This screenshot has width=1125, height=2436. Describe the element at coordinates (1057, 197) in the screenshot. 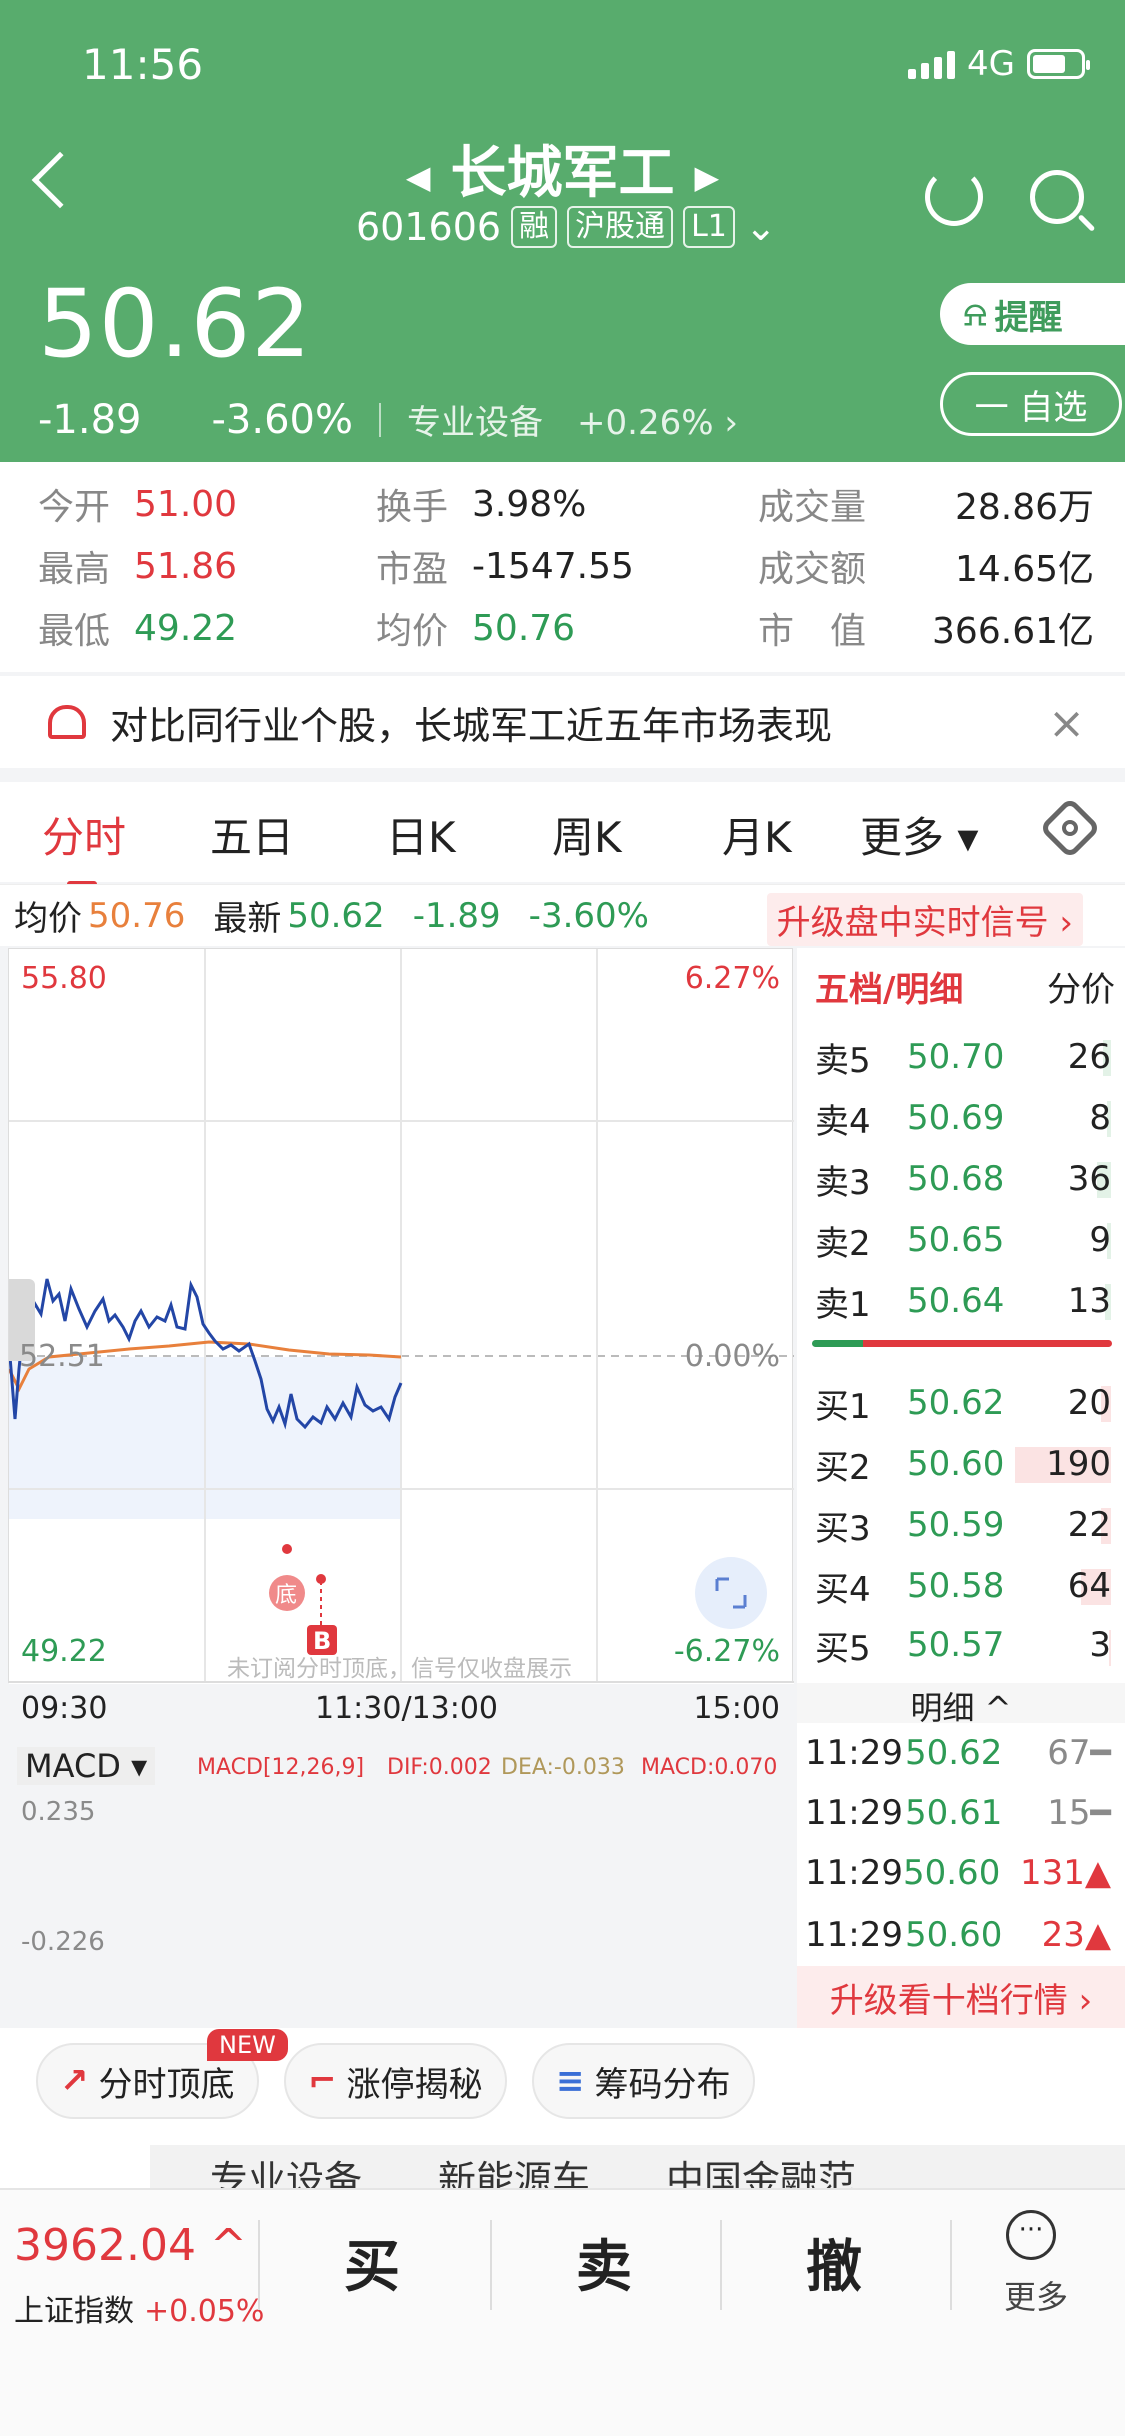

I see `search-icon` at that location.